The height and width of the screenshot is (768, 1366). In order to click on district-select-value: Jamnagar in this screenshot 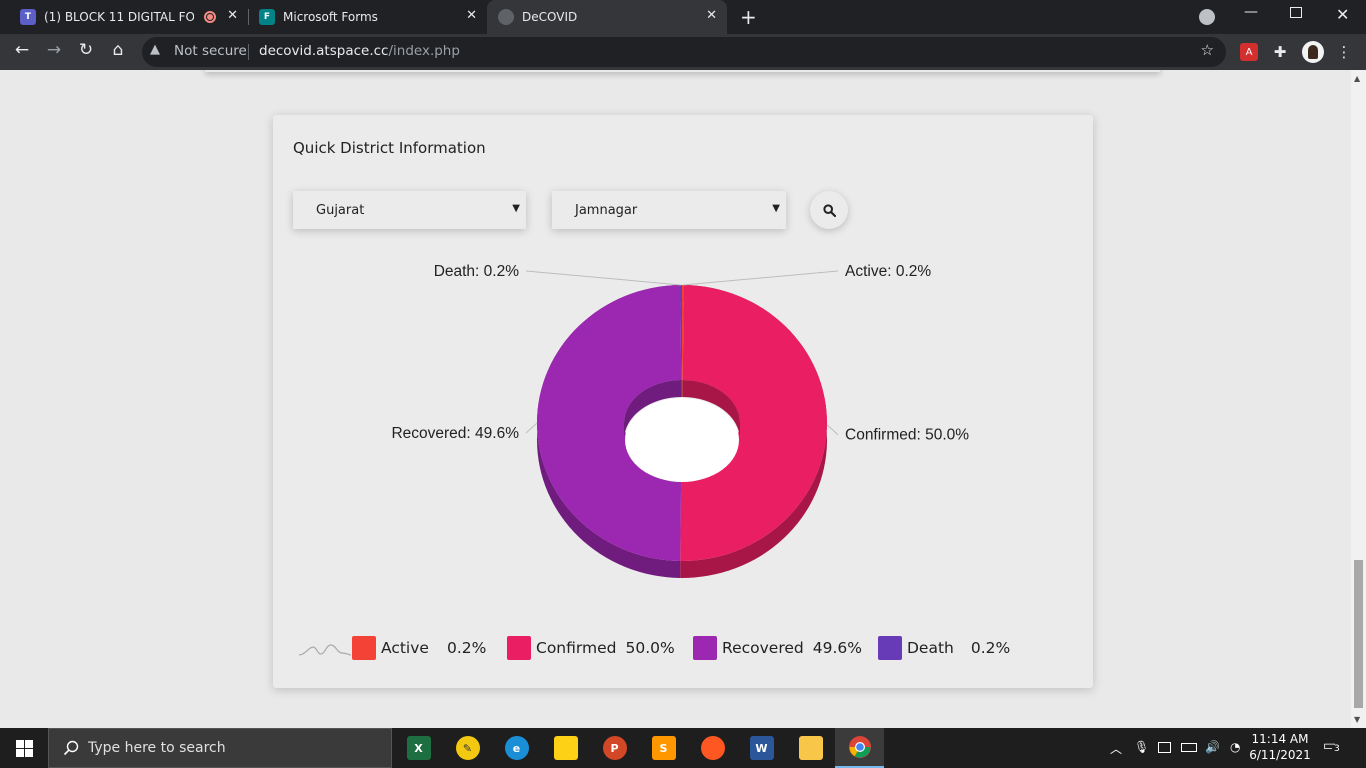, I will do `click(606, 210)`.